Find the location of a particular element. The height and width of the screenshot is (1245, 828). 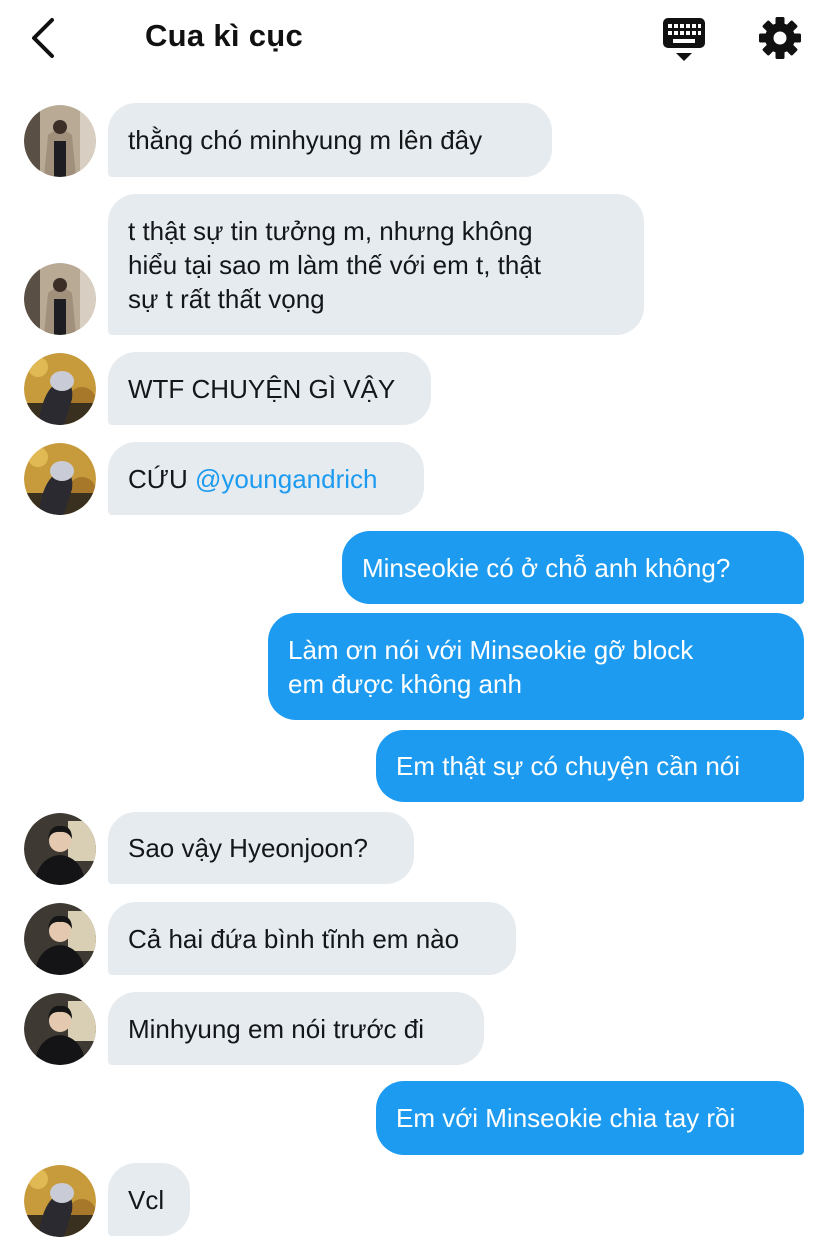

settings-button is located at coordinates (780, 38).